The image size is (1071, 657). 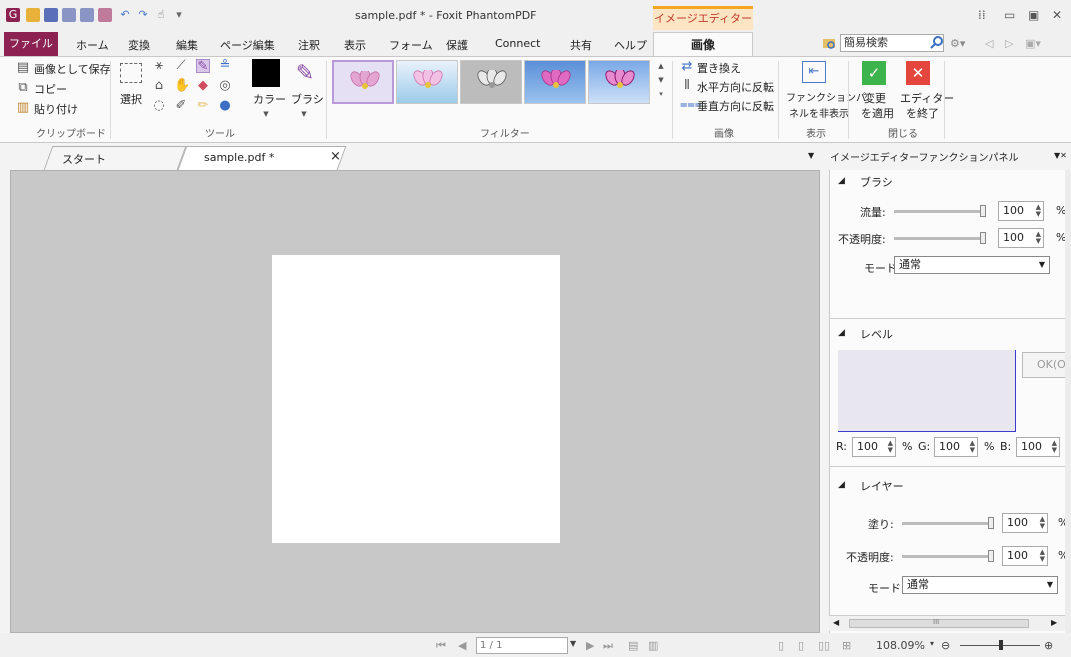 What do you see at coordinates (877, 113) in the screenshot?
I see `apply-button-line2: を適用` at bounding box center [877, 113].